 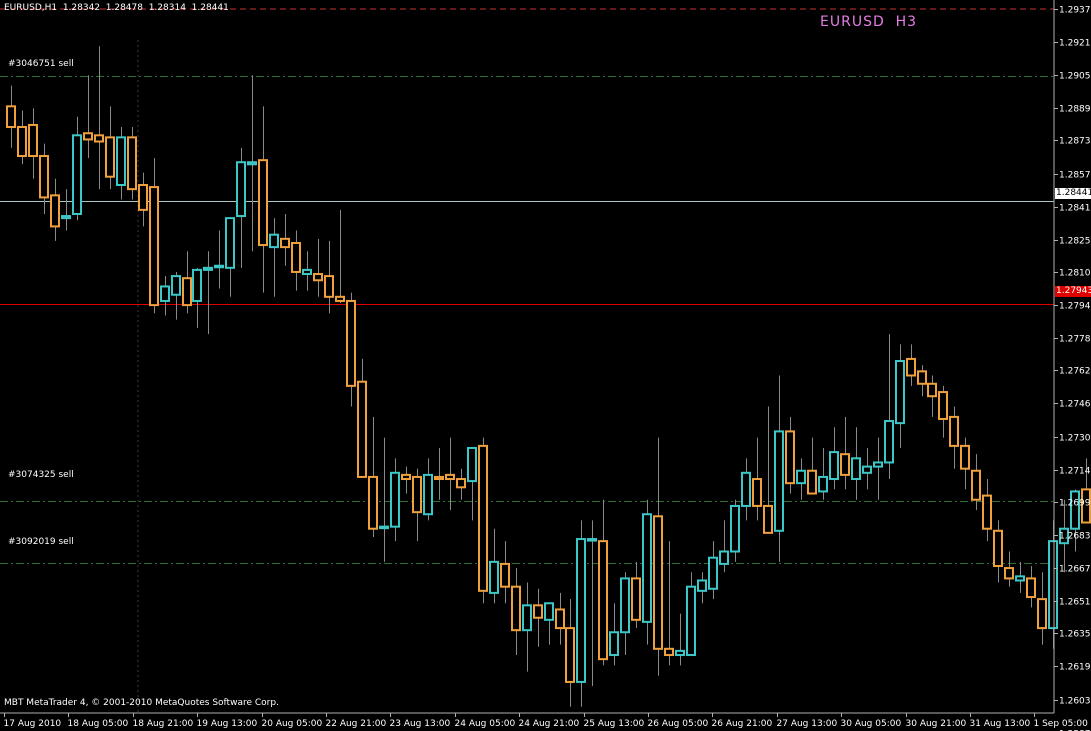 What do you see at coordinates (1075, 209) in the screenshot?
I see `y-tick-label: 1.28415` at bounding box center [1075, 209].